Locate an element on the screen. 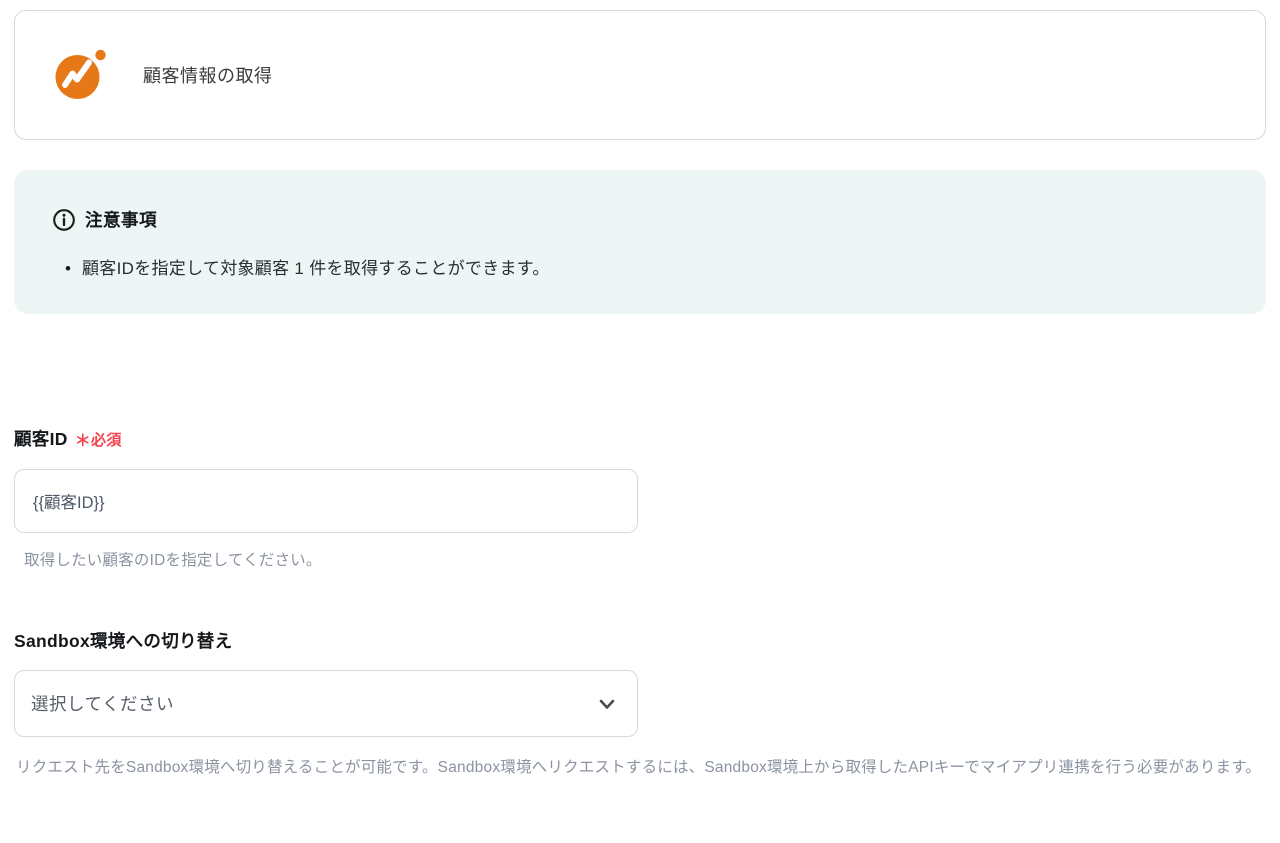 The width and height of the screenshot is (1280, 843). info-icon is located at coordinates (64, 220).